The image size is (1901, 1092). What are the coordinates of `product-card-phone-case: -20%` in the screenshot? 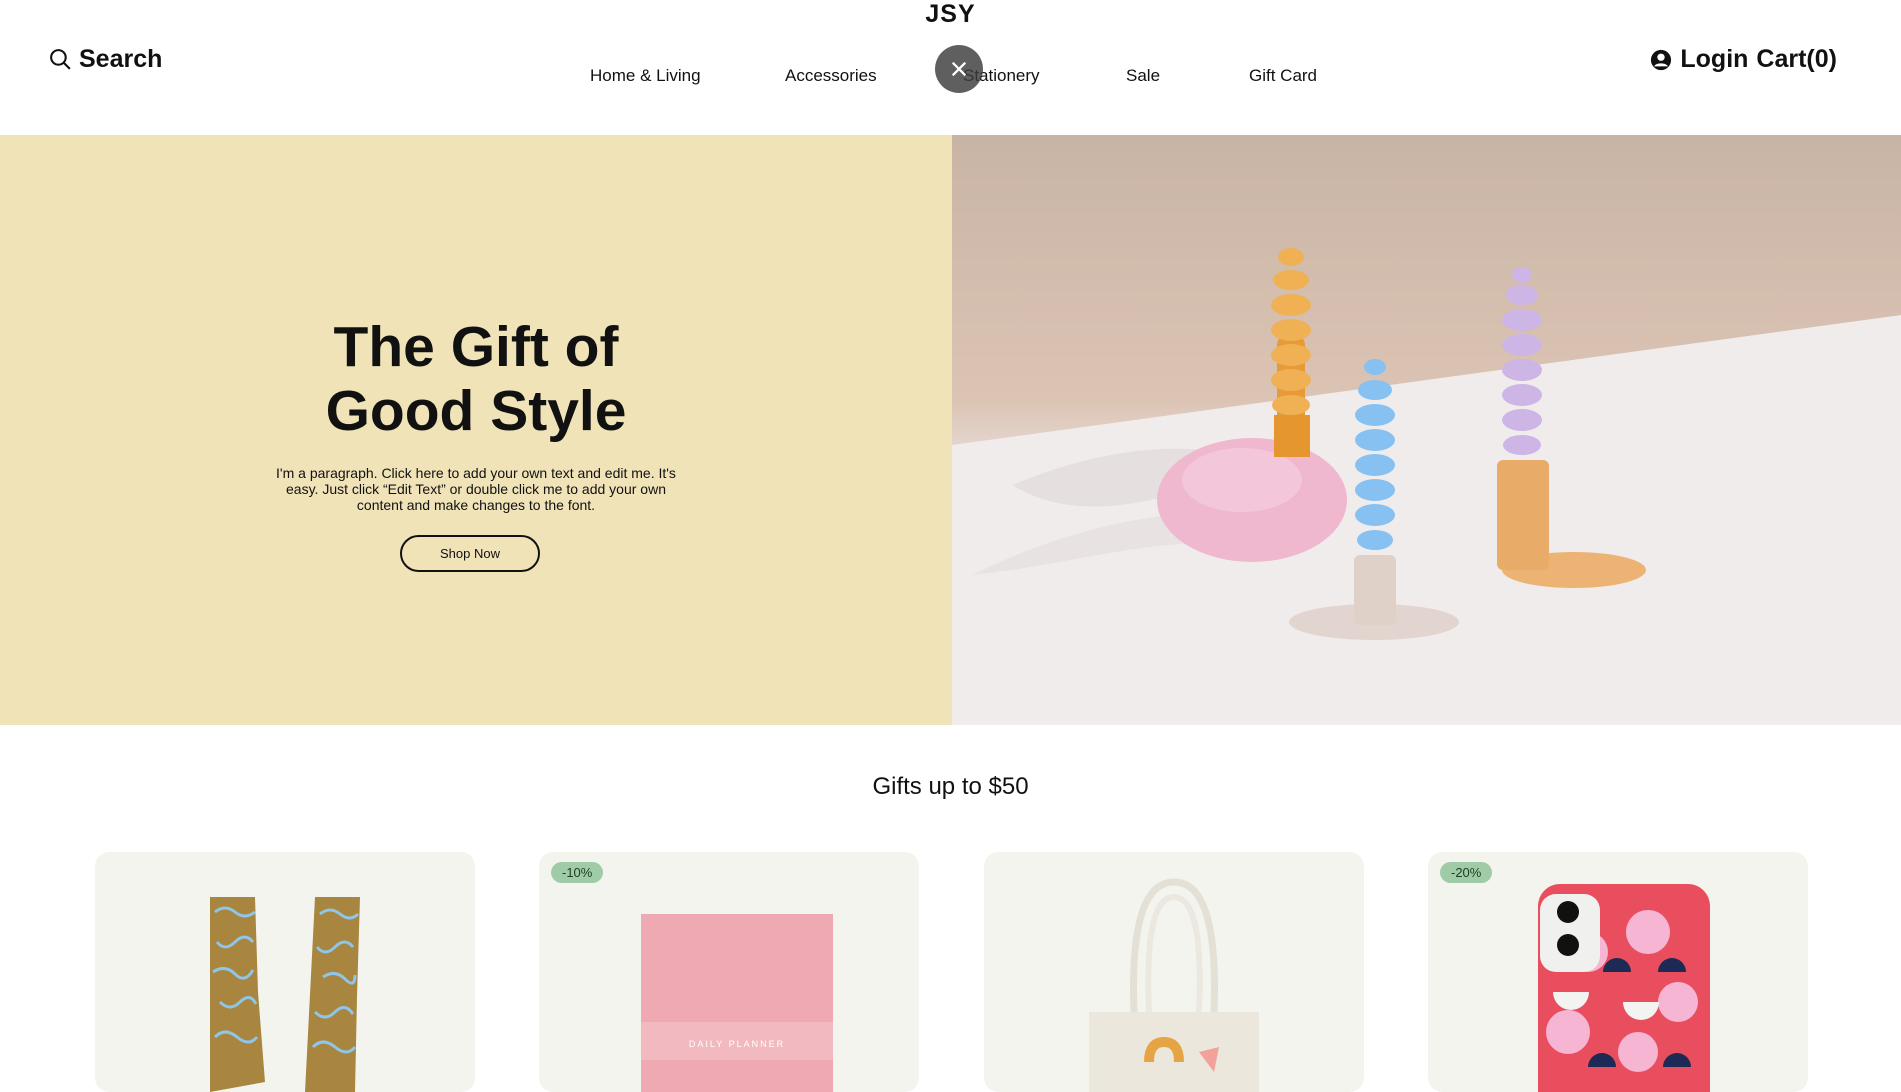 It's located at (1618, 972).